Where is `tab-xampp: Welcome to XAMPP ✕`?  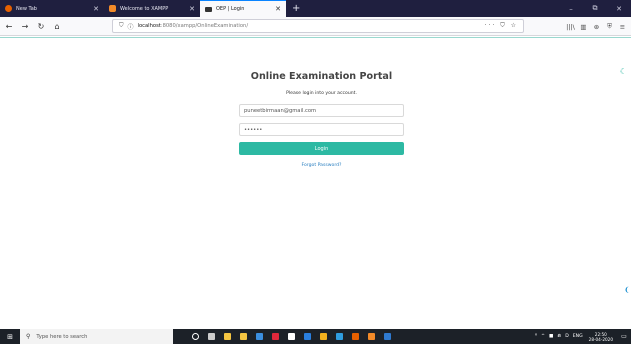
tab-xampp: Welcome to XAMPP ✕ is located at coordinates (152, 8).